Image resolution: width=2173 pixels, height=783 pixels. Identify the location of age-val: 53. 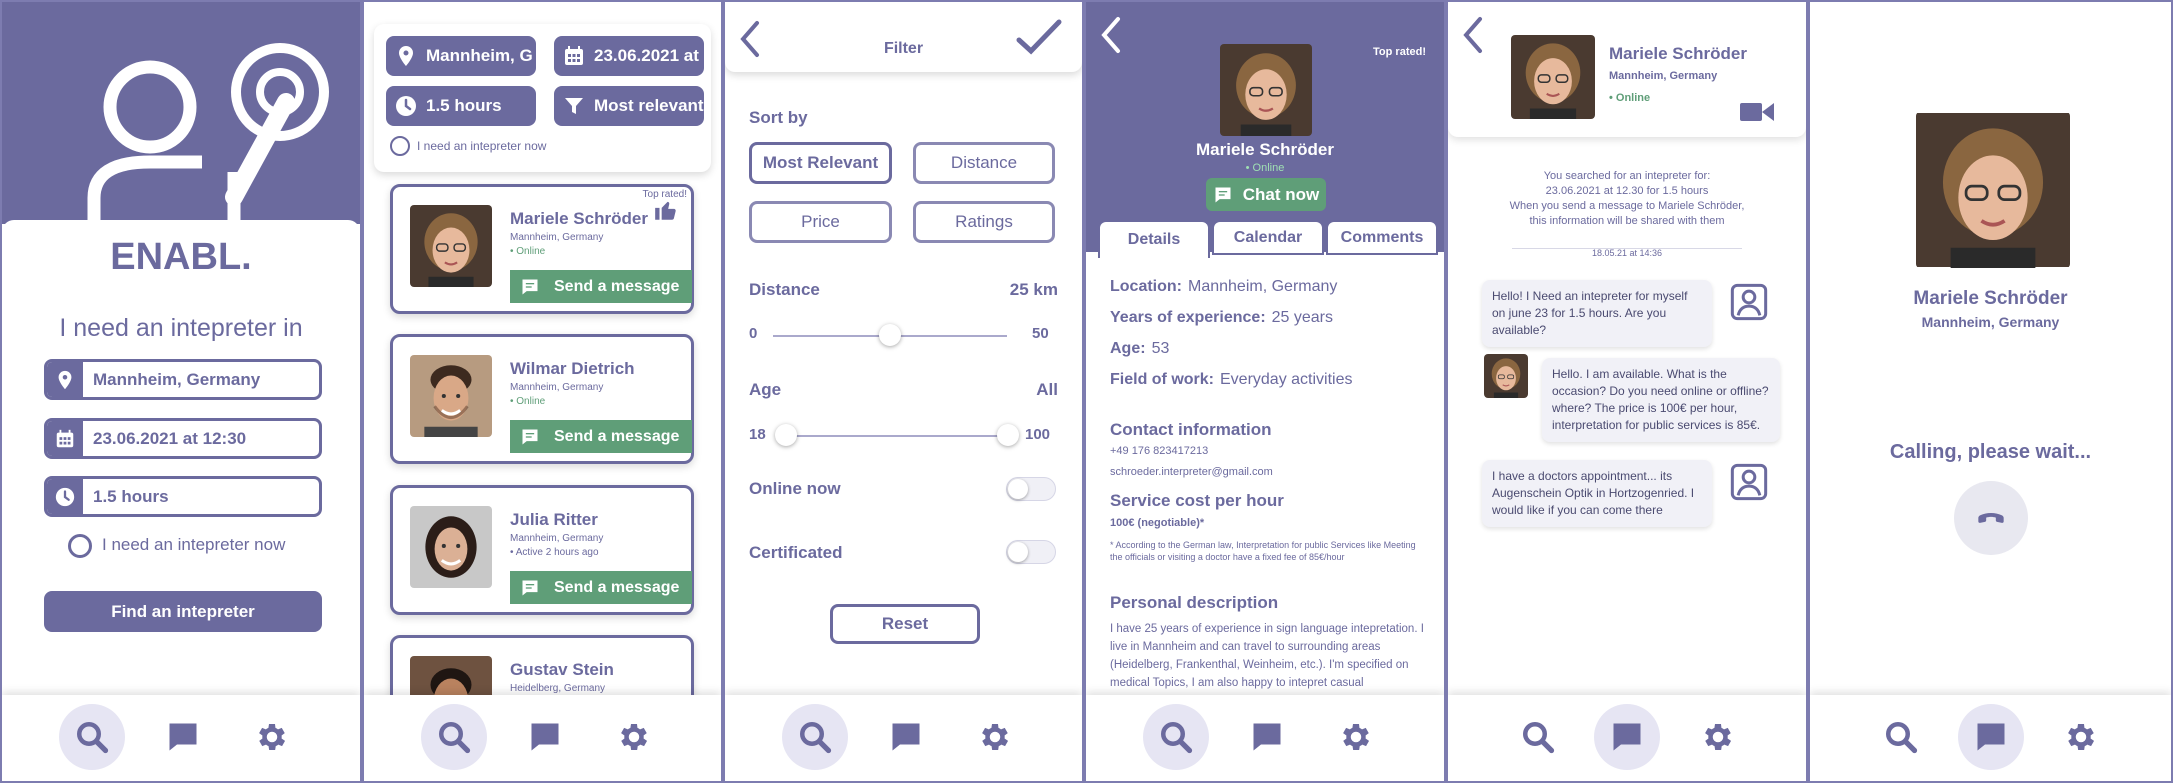
(1160, 348).